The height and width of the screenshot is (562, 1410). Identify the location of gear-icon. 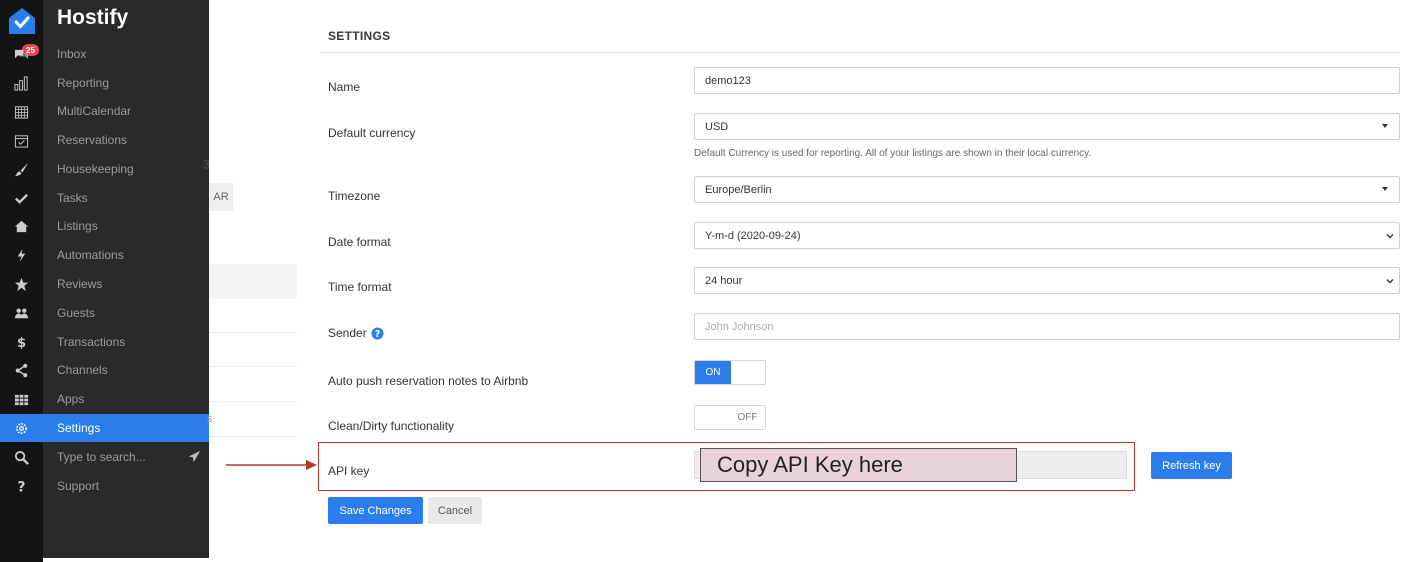
(21, 428).